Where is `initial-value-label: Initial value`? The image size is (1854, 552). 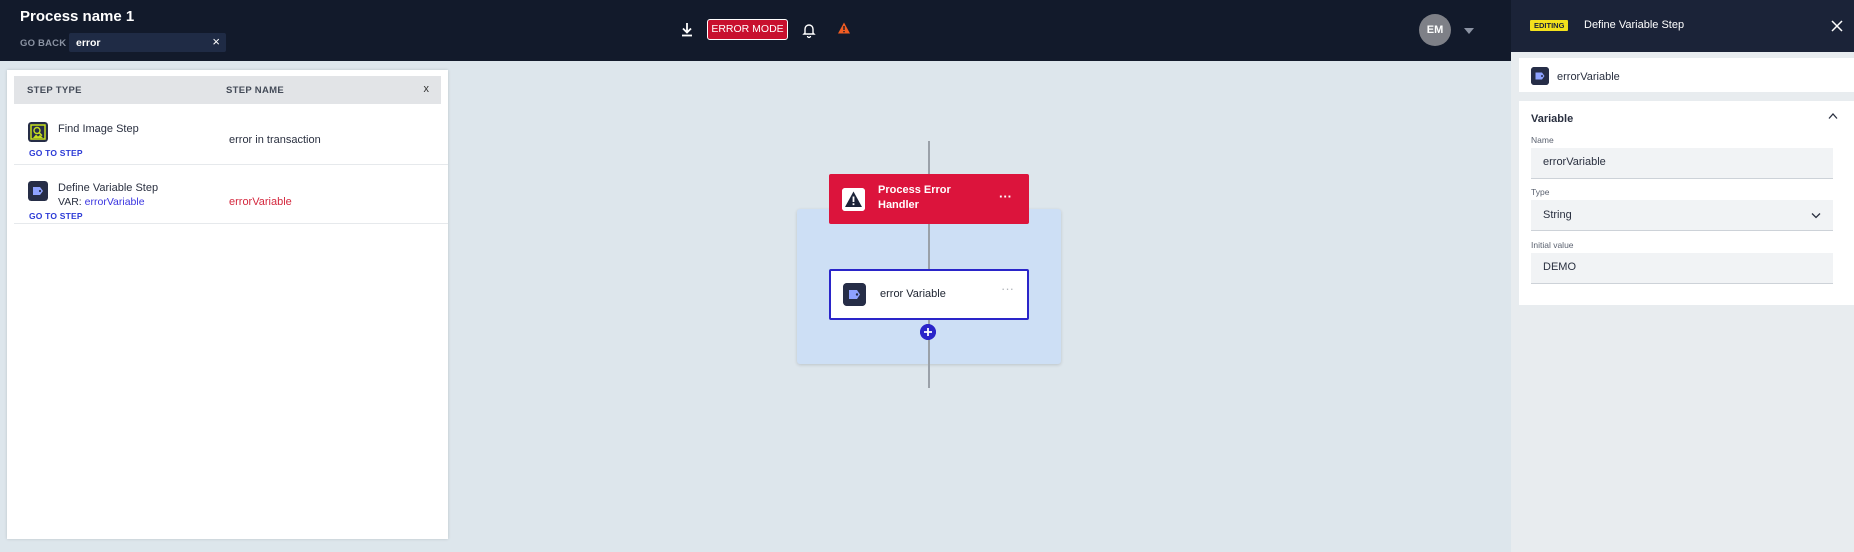 initial-value-label: Initial value is located at coordinates (1552, 245).